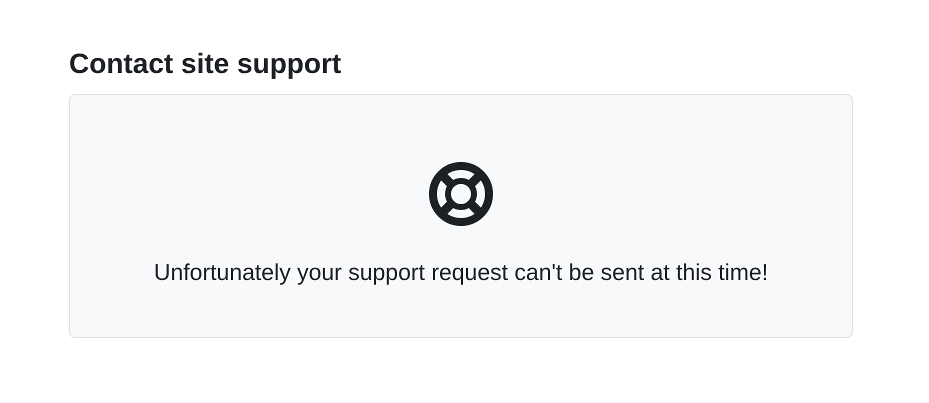 Image resolution: width=929 pixels, height=403 pixels. Describe the element at coordinates (461, 272) in the screenshot. I see `notice-message: Unfortunately your support request can't be sent at this time!` at that location.